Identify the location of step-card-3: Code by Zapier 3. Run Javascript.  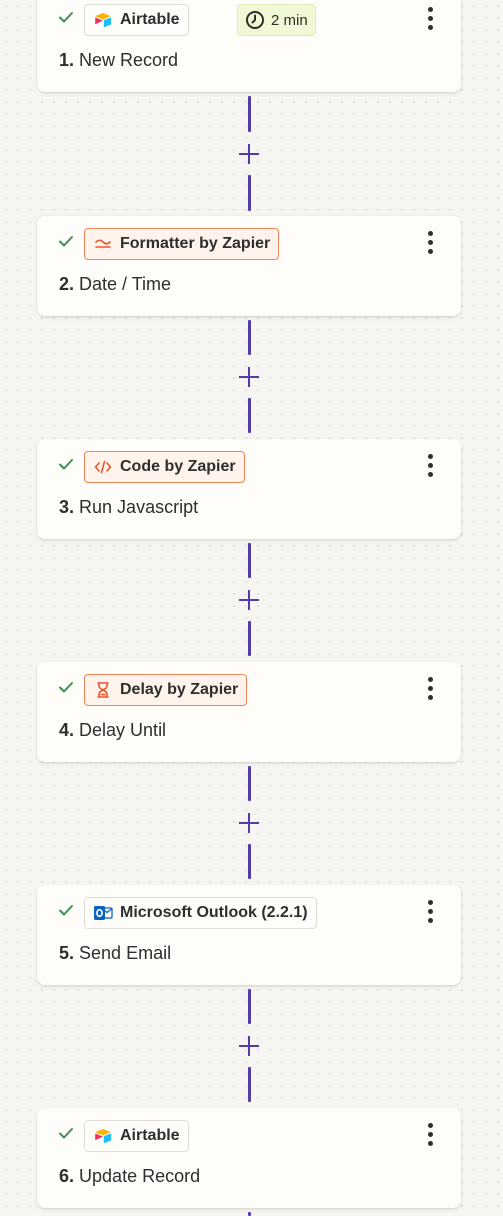
(249, 489).